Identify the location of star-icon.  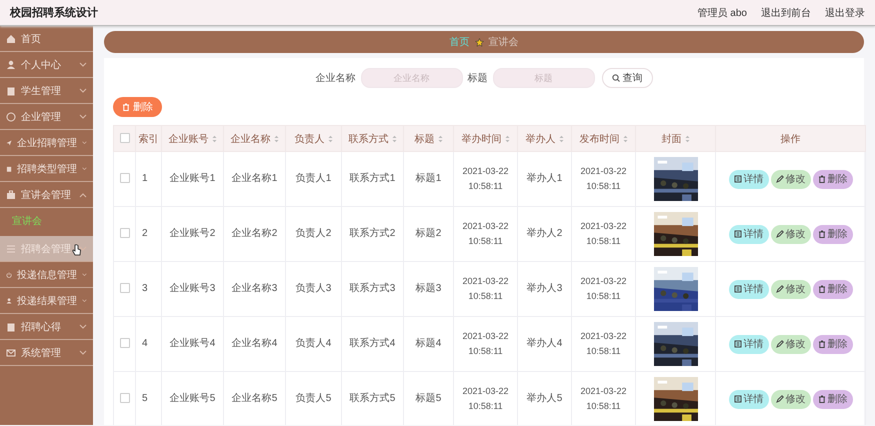
(479, 42).